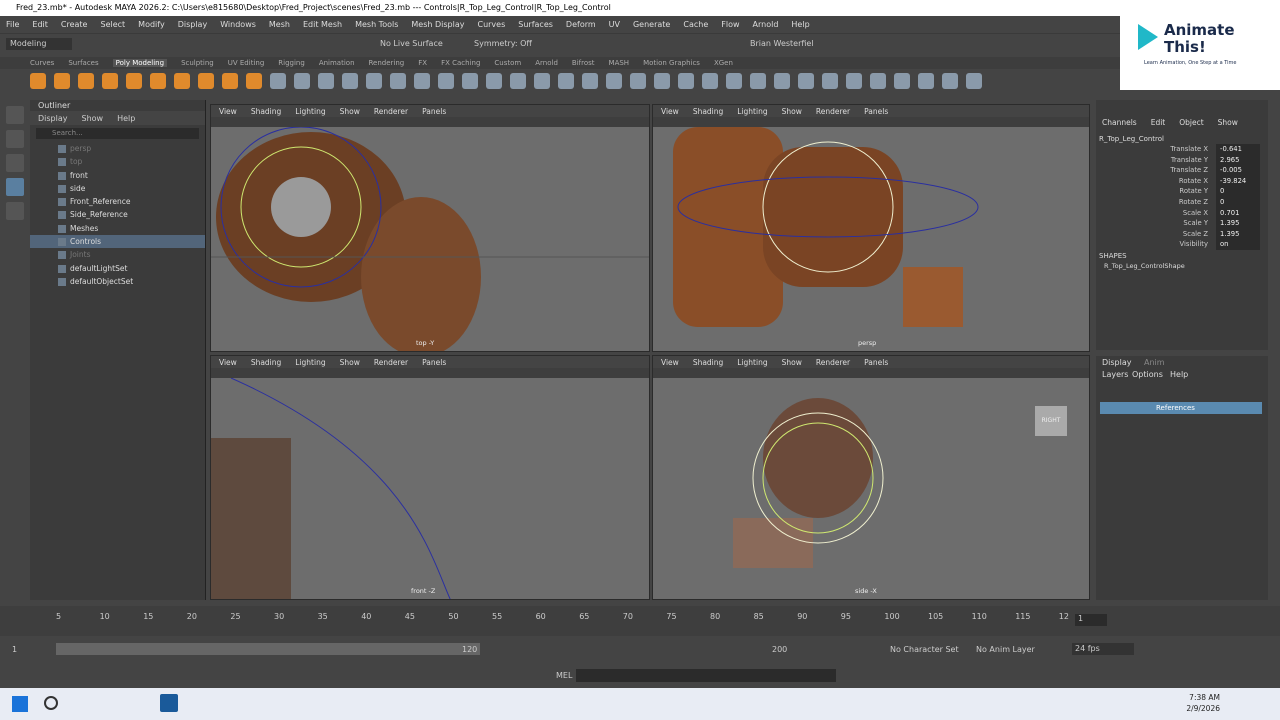  Describe the element at coordinates (1238, 170) in the screenshot. I see `channel-value: -0.005` at that location.